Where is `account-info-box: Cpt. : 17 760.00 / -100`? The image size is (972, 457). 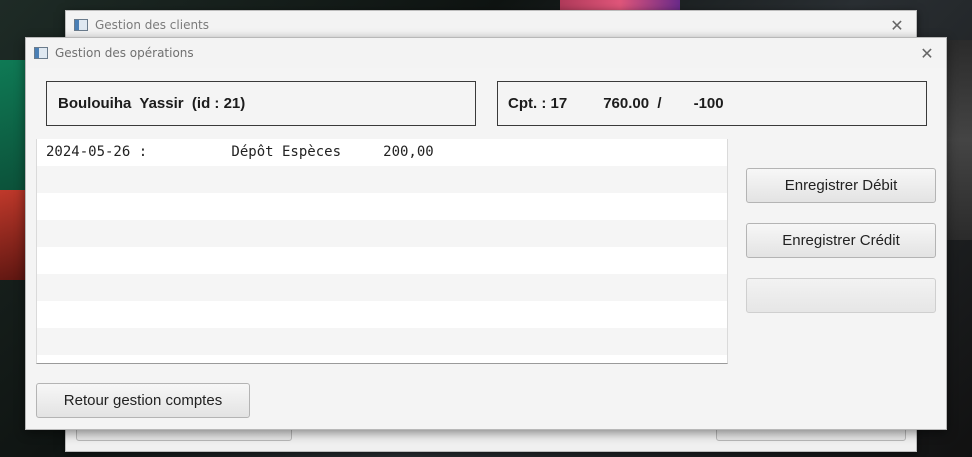
account-info-box: Cpt. : 17 760.00 / -100 is located at coordinates (712, 103).